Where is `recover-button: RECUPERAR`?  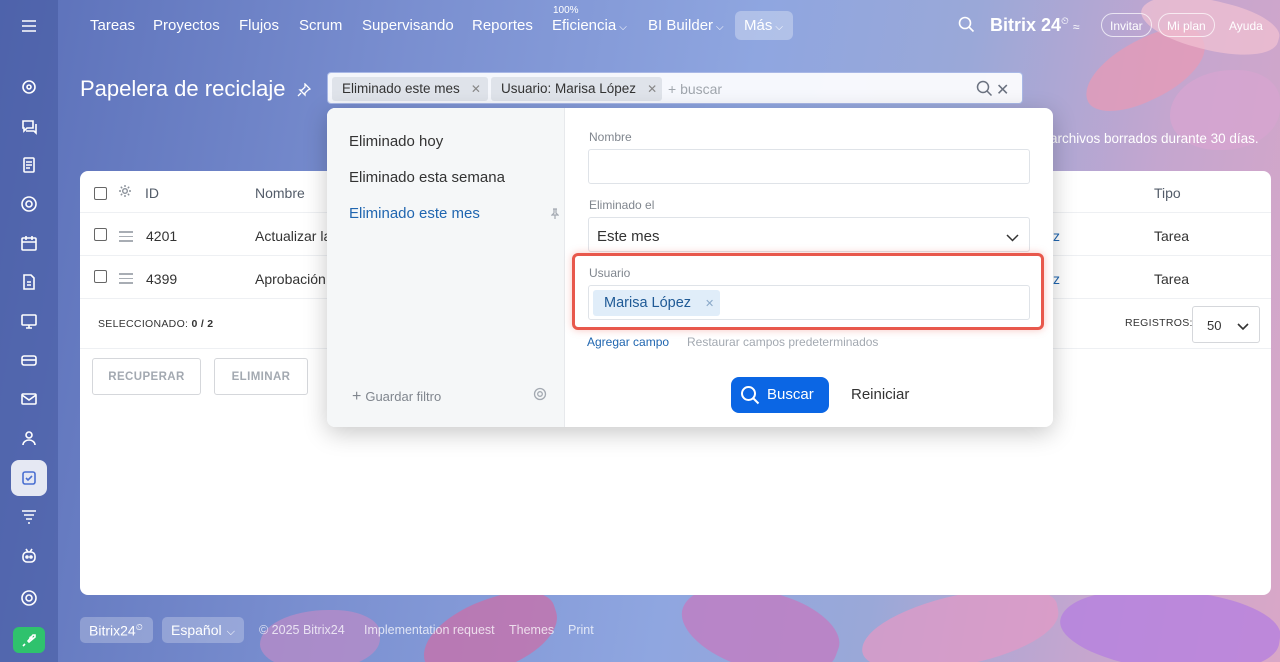 recover-button: RECUPERAR is located at coordinates (146, 376).